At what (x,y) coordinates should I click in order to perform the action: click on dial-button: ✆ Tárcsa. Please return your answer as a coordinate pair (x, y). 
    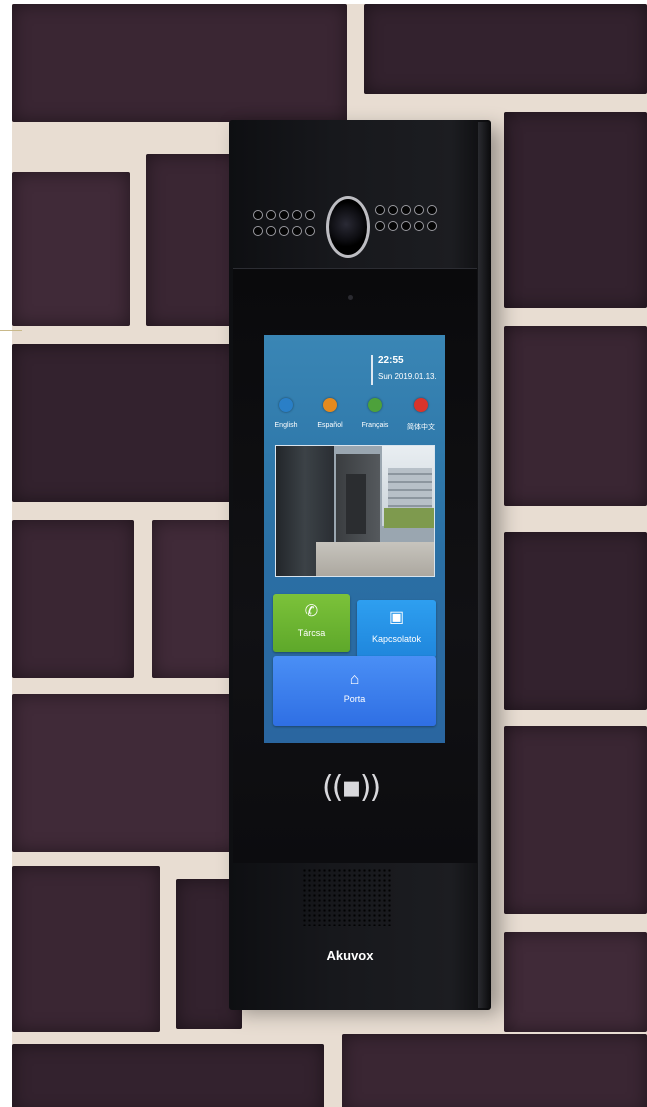
    Looking at the image, I should click on (311, 623).